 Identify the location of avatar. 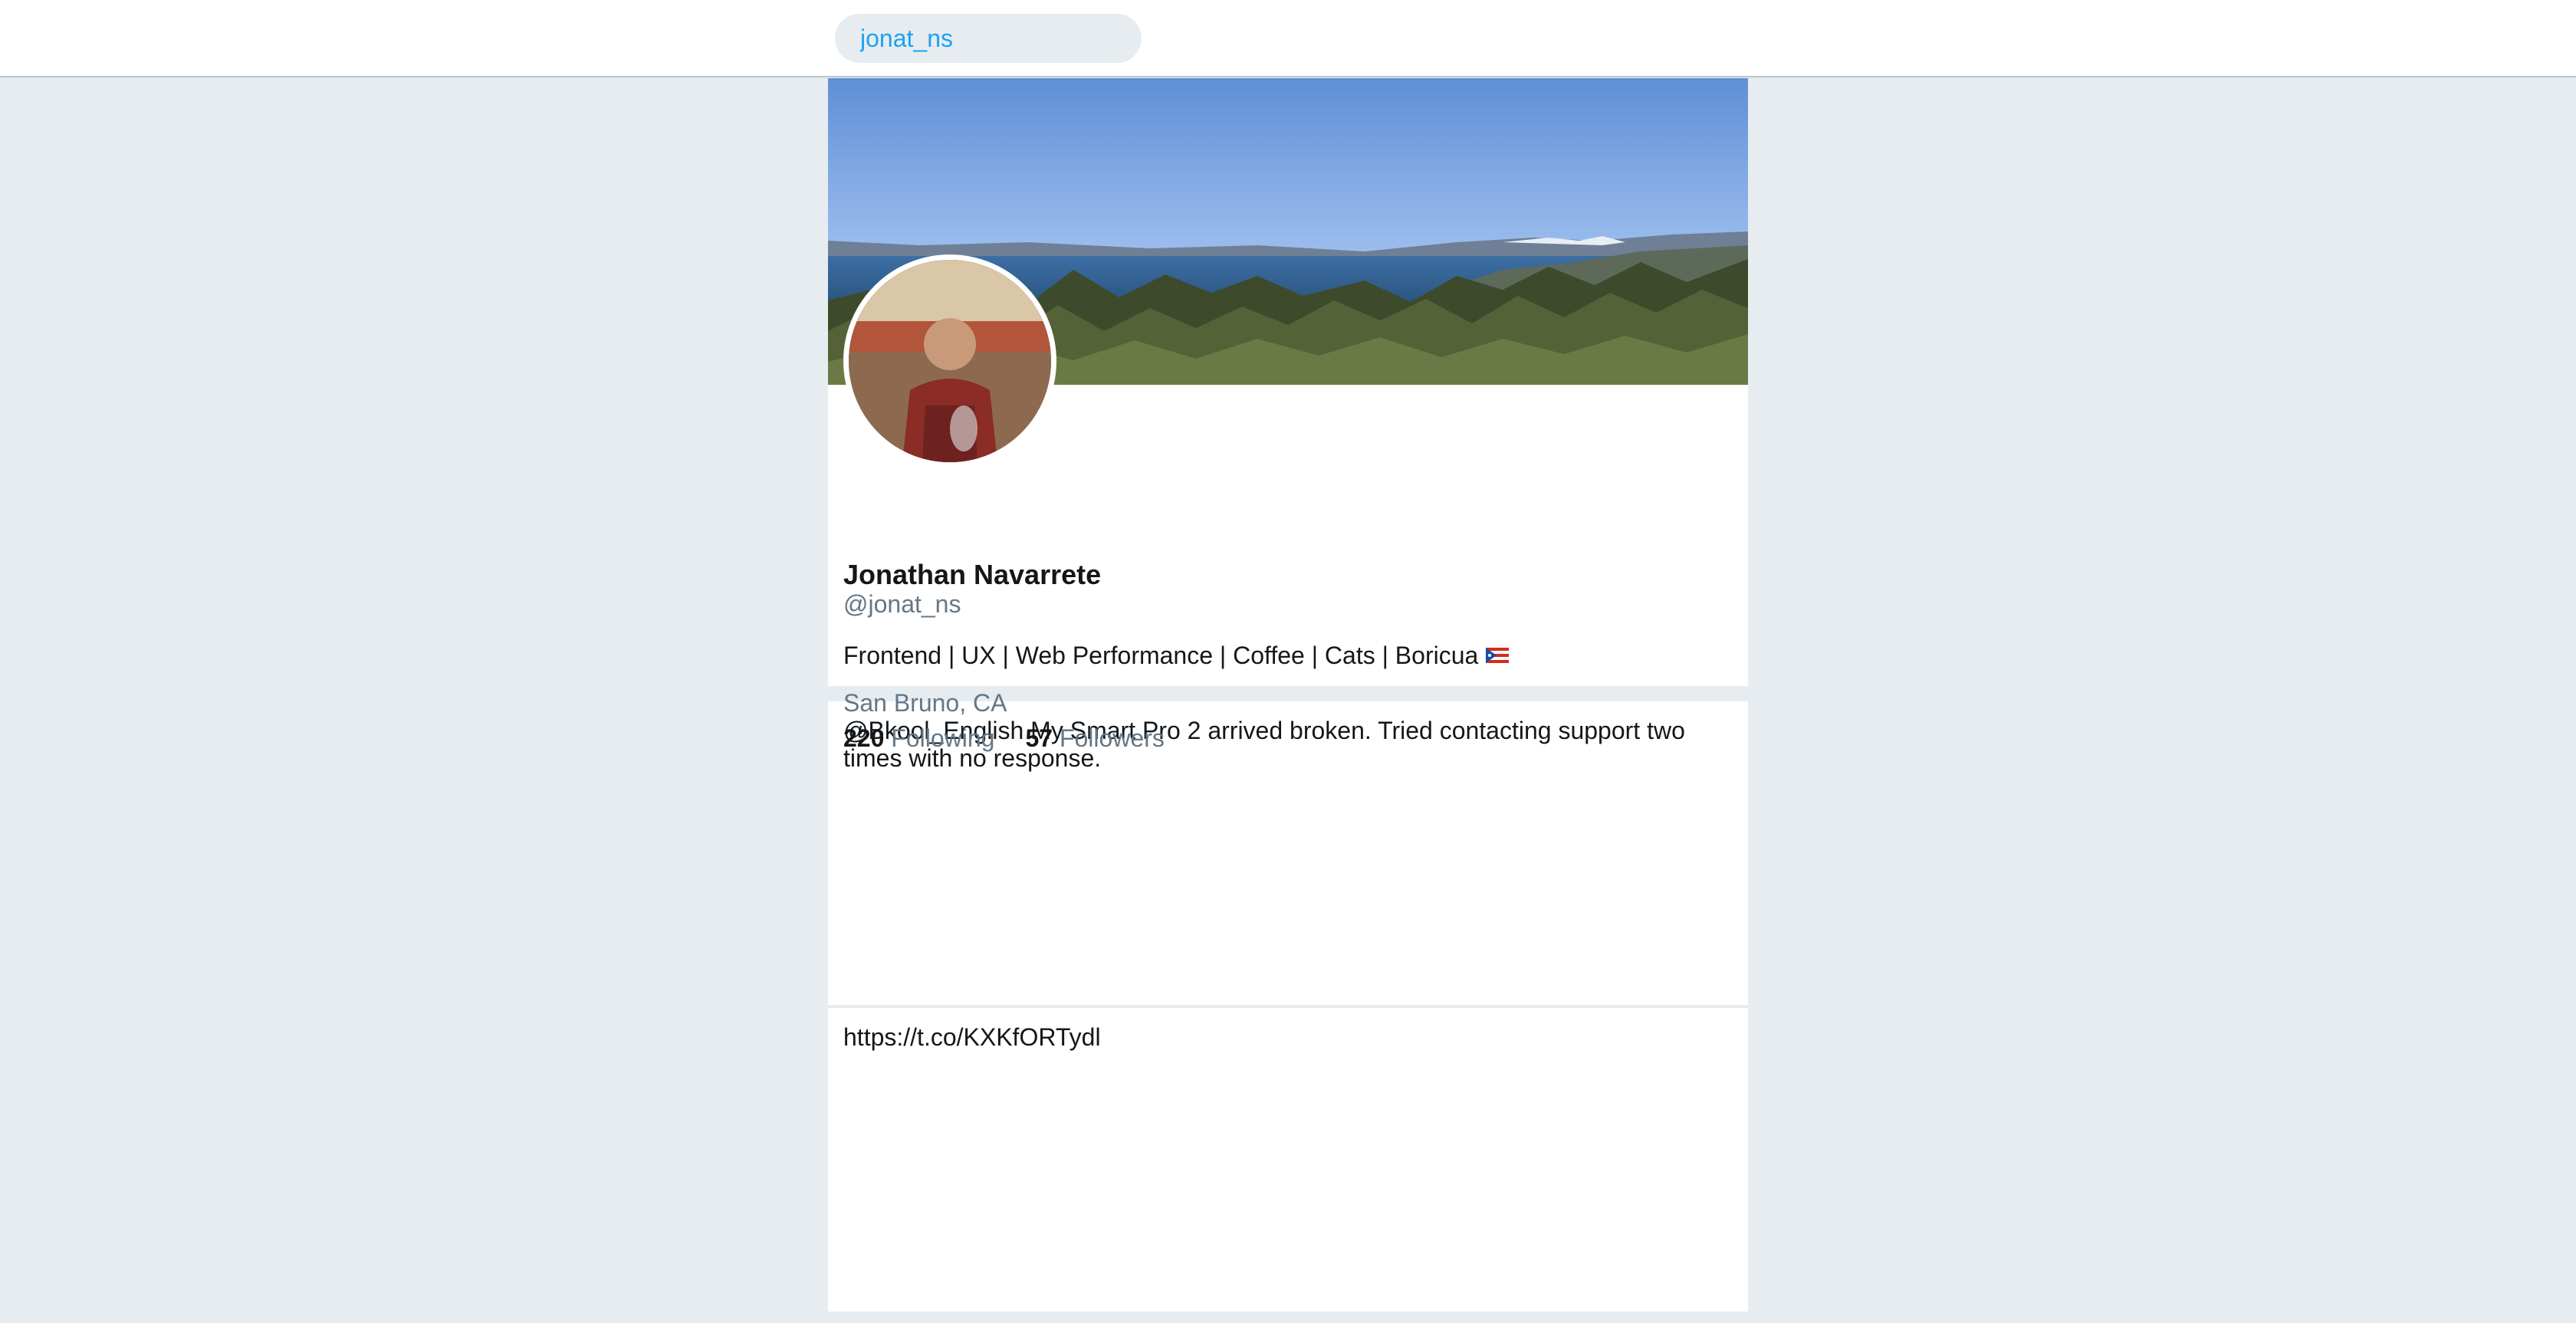
(950, 361).